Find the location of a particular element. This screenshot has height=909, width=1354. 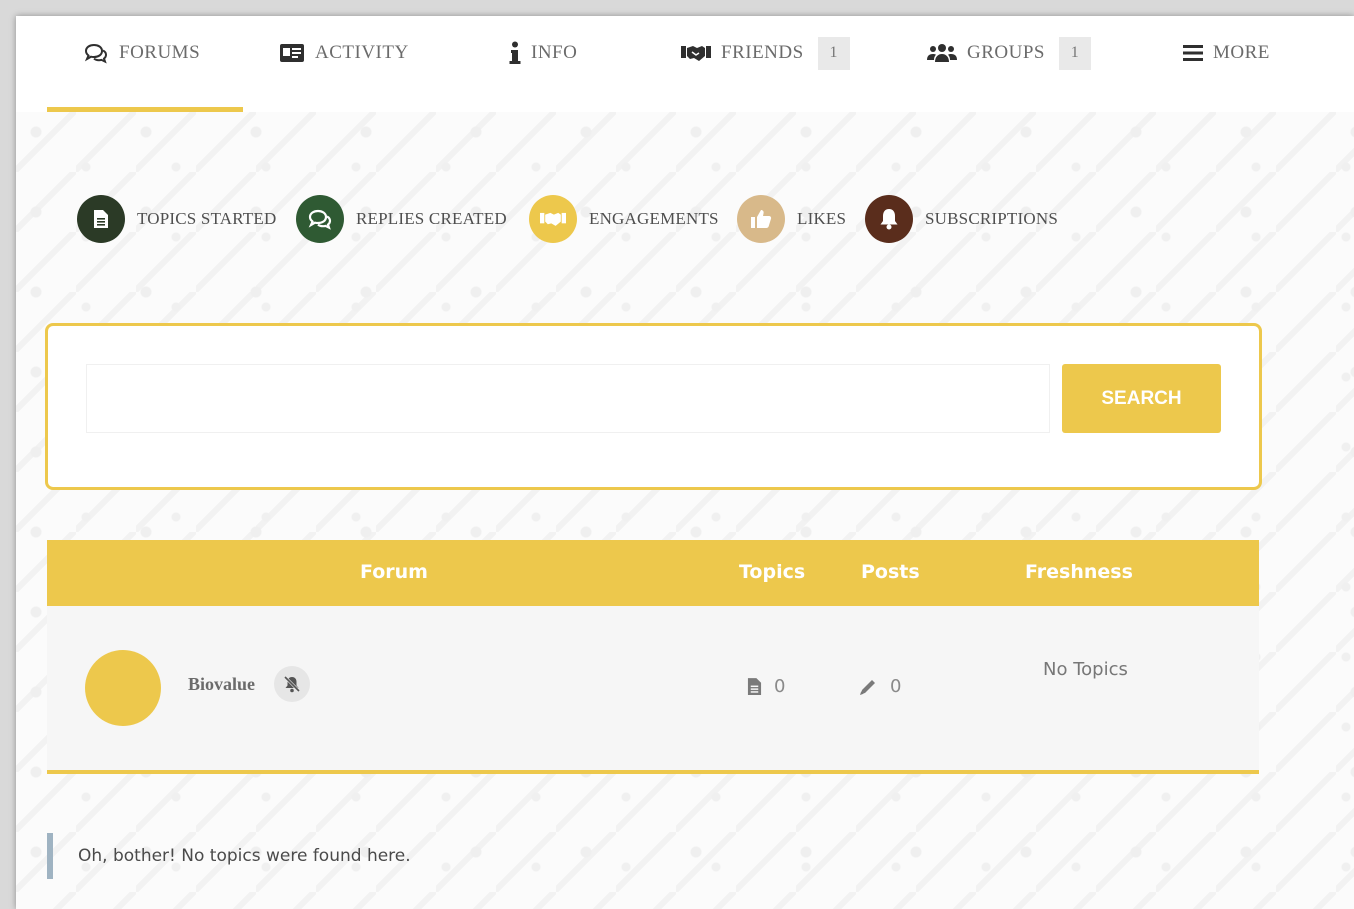

nav-item-groups: GROUPS 1 is located at coordinates (1009, 53).